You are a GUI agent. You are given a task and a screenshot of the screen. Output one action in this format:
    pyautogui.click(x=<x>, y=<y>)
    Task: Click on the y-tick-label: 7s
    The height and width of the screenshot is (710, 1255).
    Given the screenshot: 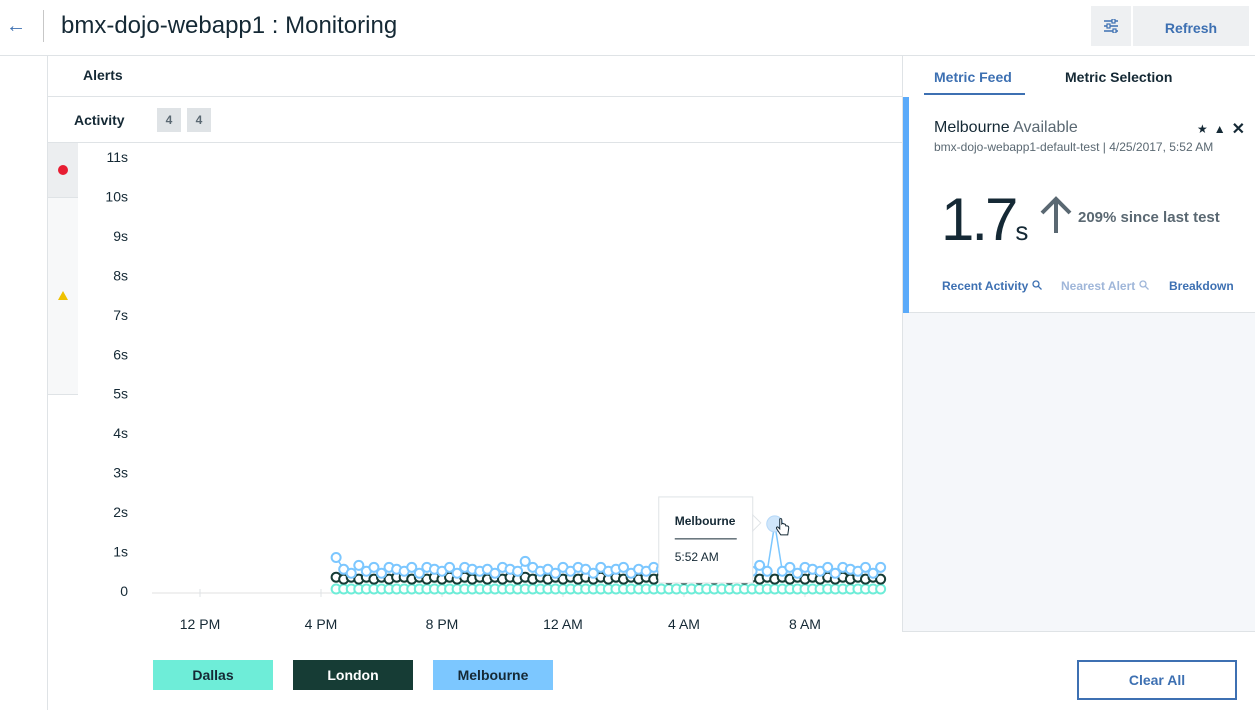 What is the action you would take?
    pyautogui.click(x=120, y=315)
    